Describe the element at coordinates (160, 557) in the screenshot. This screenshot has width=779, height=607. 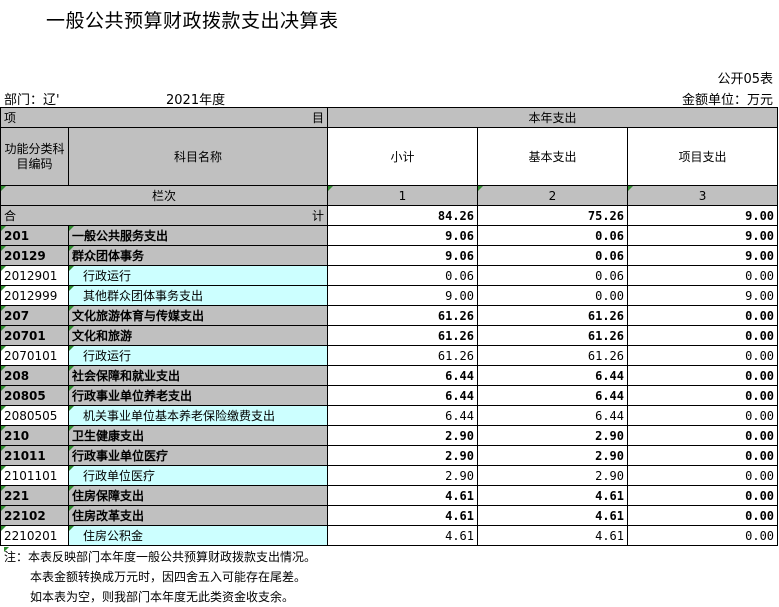
I see `footnote-1: 注：本表反映部门本年度一般公共预算财政拨款支出情况。` at that location.